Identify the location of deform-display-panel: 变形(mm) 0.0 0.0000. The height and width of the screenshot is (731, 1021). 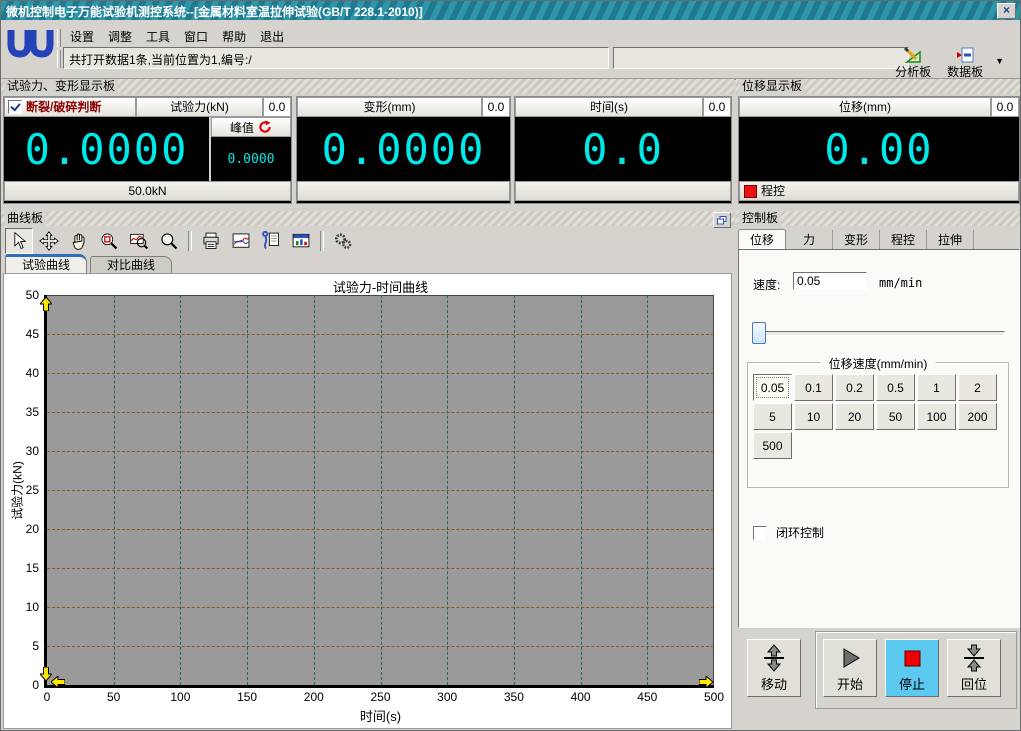
(403, 150).